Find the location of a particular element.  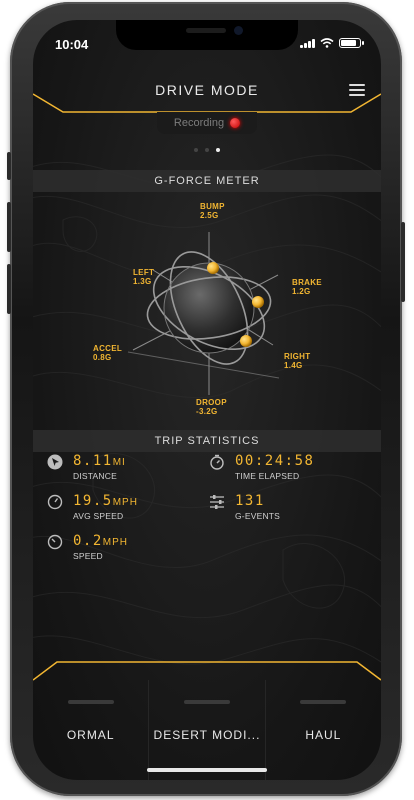

mode-normal-button: ORMAL is located at coordinates (91, 730).